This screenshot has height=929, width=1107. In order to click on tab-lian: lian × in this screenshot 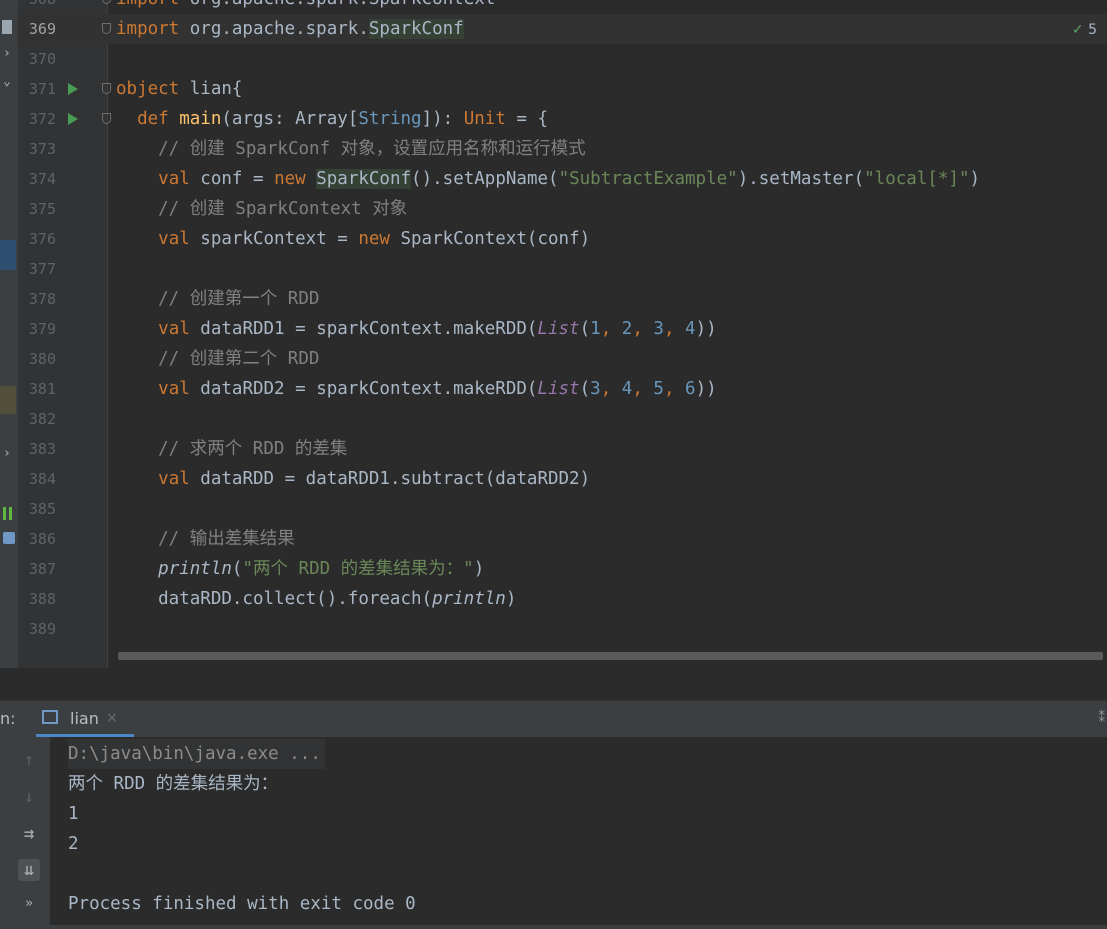, I will do `click(79, 719)`.